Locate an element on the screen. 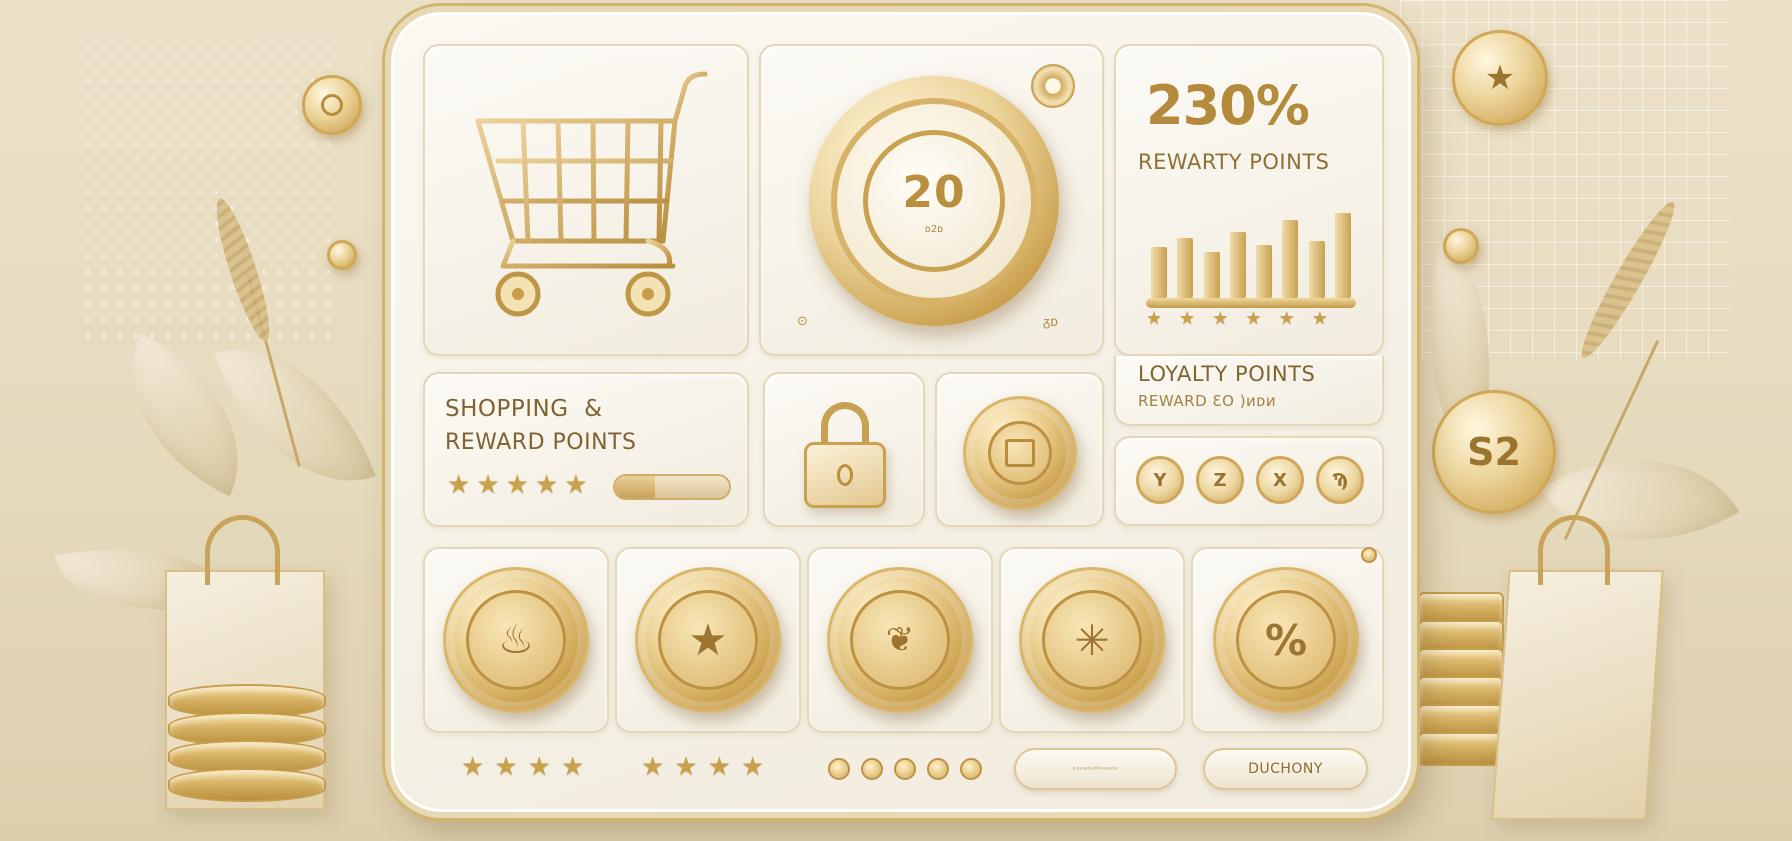 This screenshot has height=841, width=1792. reward-points-label: REWARTY POINTS is located at coordinates (1234, 162).